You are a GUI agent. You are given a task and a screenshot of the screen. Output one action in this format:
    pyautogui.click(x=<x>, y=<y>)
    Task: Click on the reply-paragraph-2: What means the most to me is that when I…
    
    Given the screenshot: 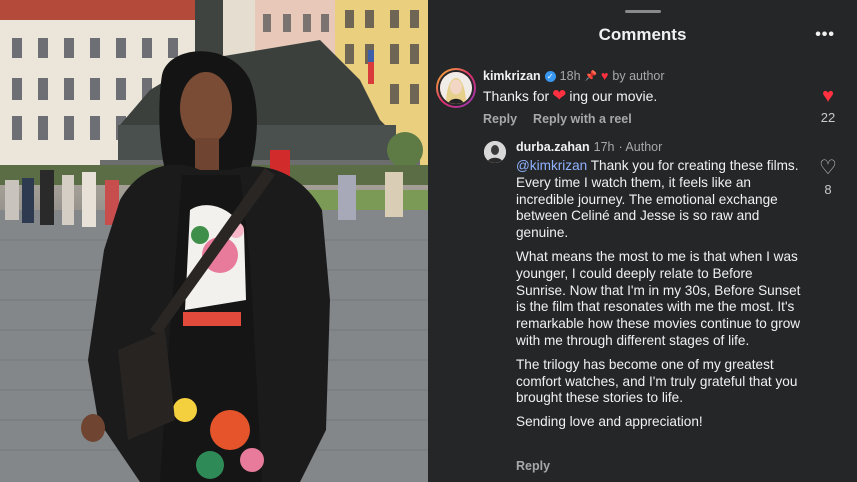 What is the action you would take?
    pyautogui.click(x=658, y=298)
    